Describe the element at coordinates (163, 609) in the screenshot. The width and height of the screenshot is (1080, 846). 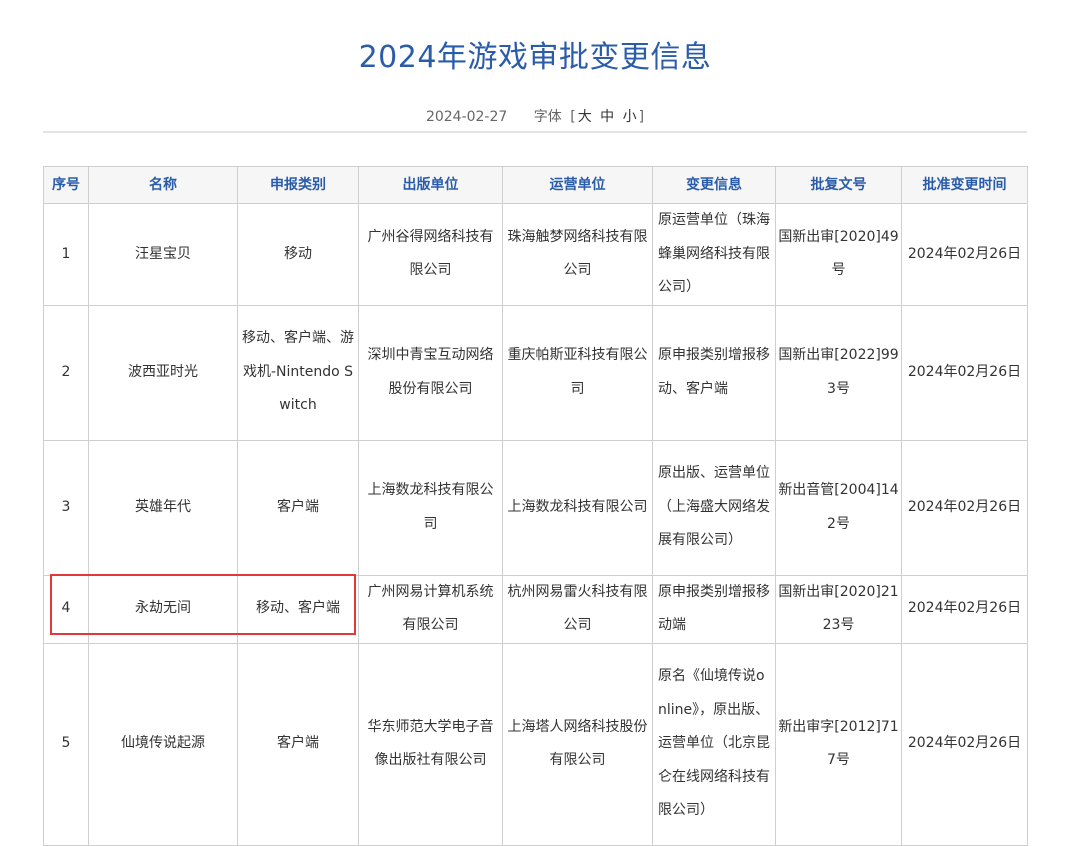
I see `row-name: 永劫无间` at that location.